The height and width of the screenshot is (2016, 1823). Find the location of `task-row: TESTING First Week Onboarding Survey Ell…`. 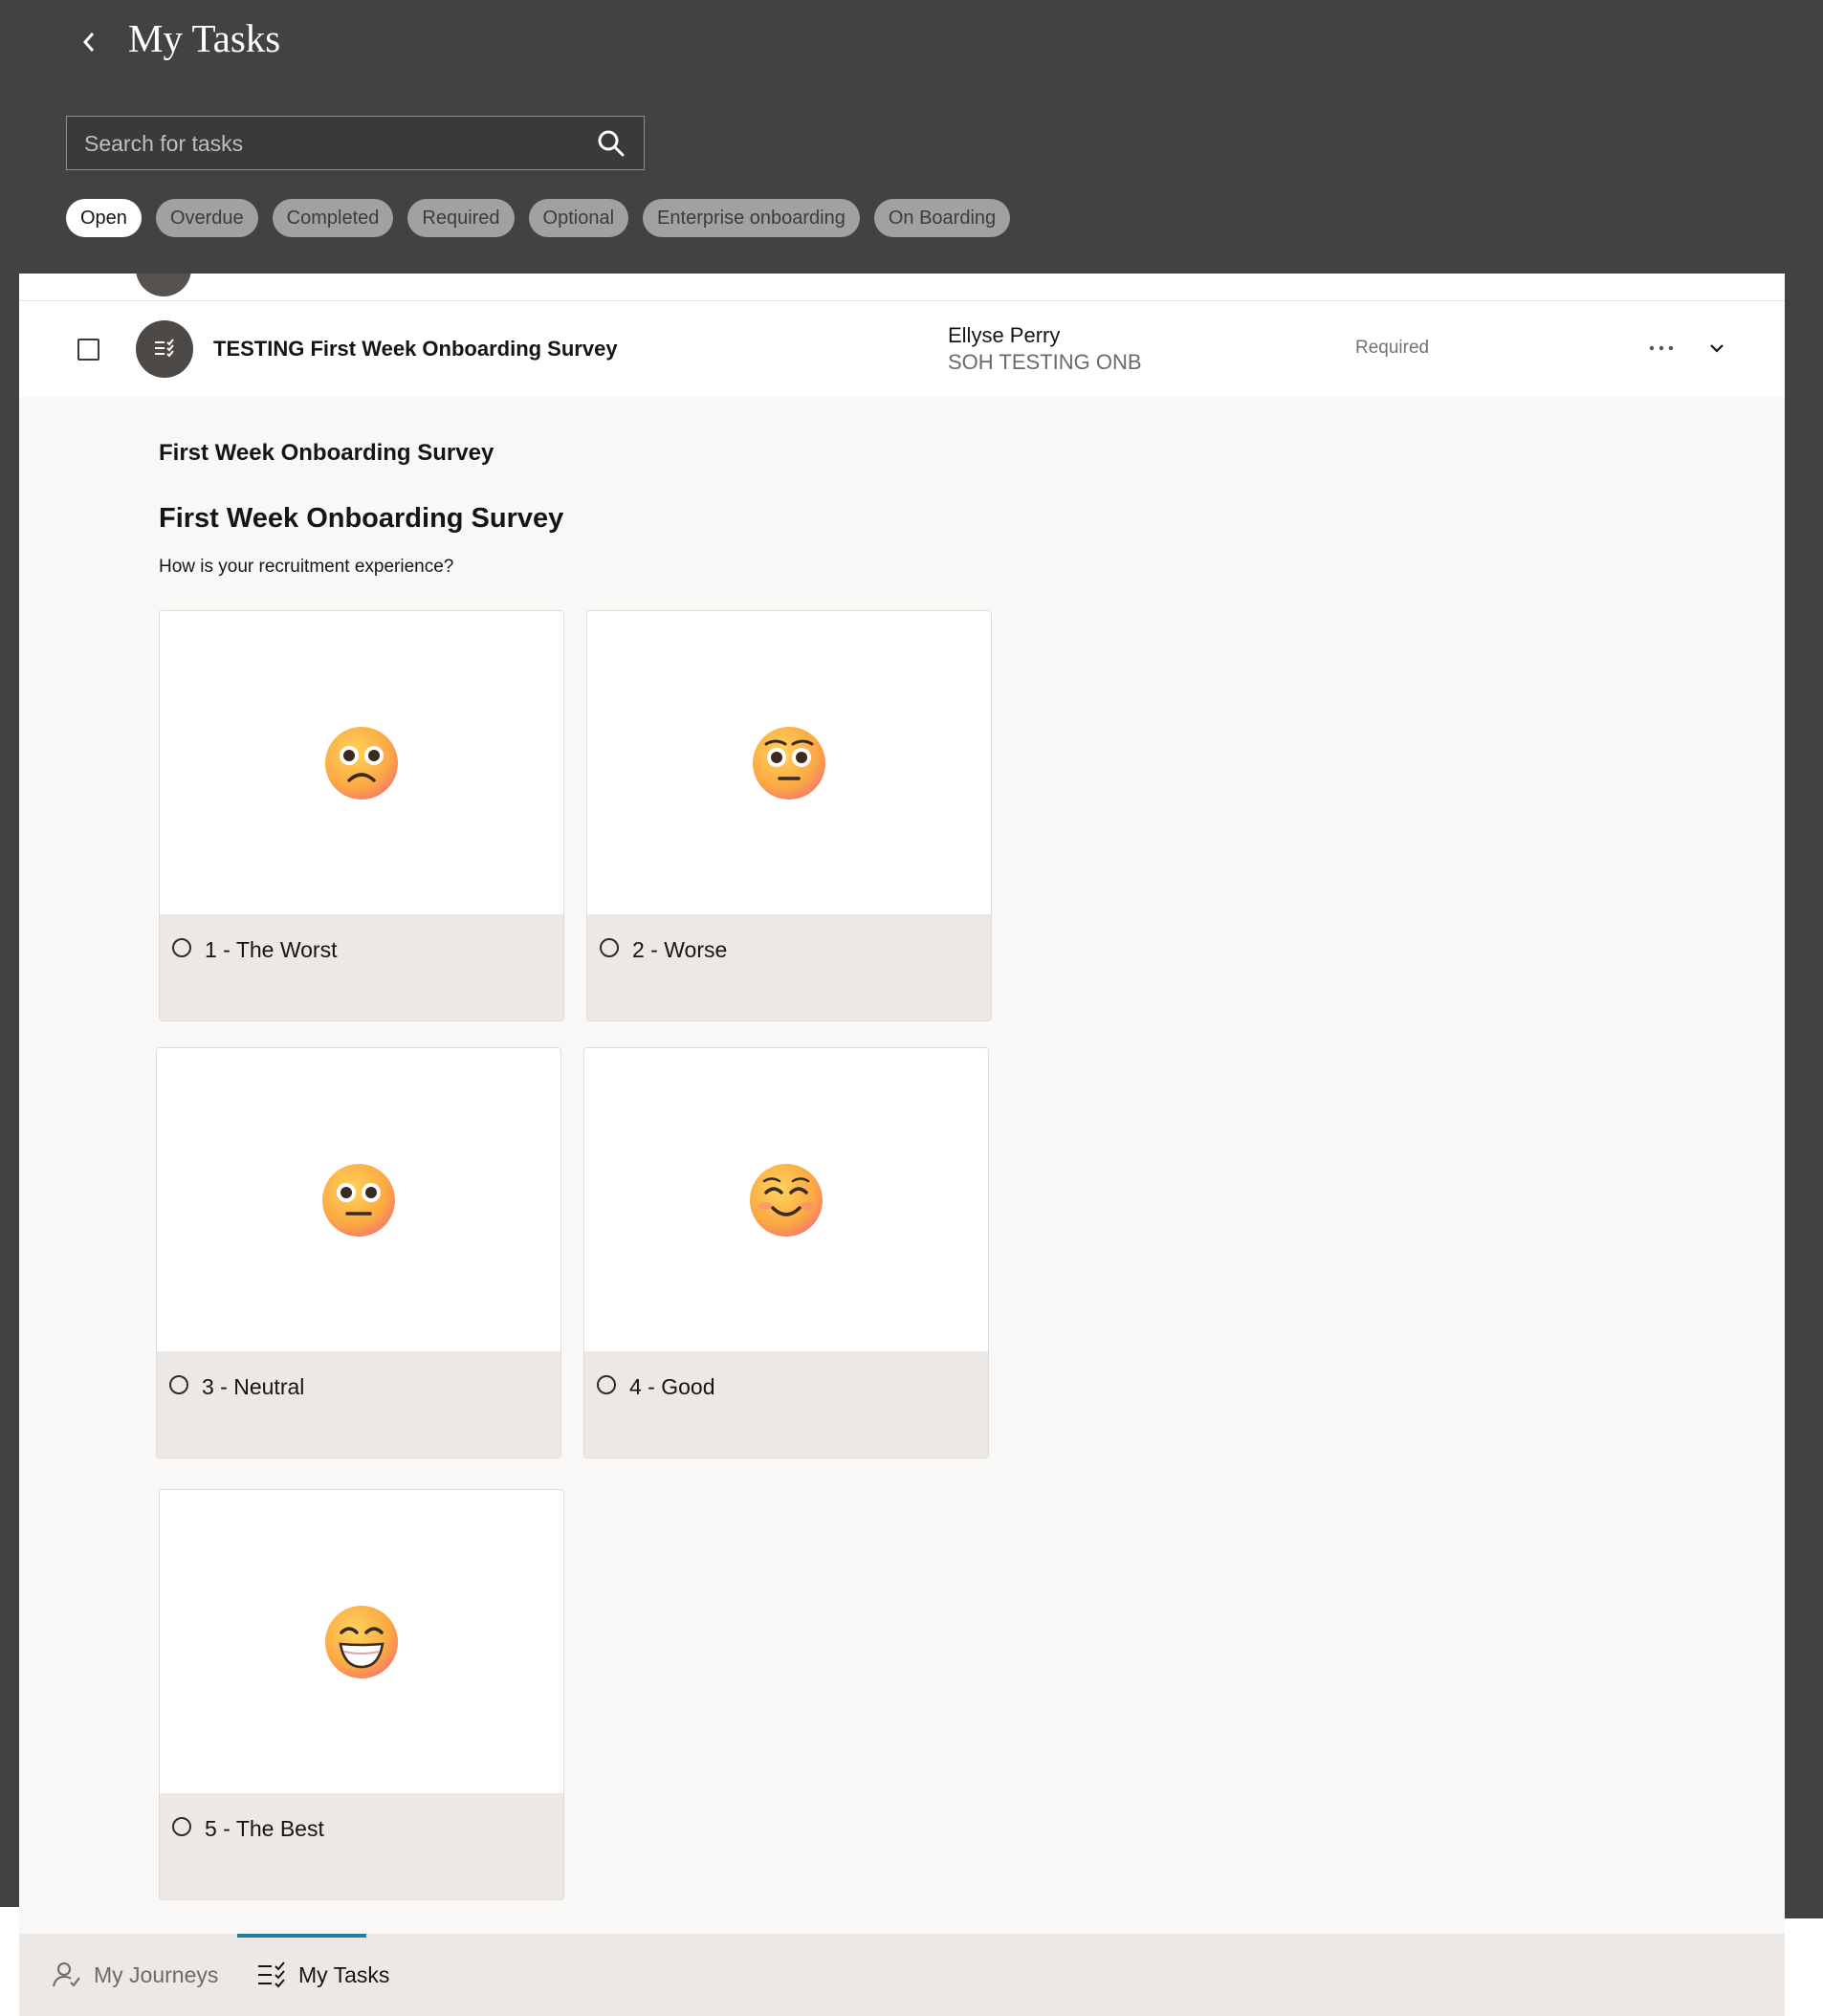

task-row: TESTING First Week Onboarding Survey Ell… is located at coordinates (902, 349).